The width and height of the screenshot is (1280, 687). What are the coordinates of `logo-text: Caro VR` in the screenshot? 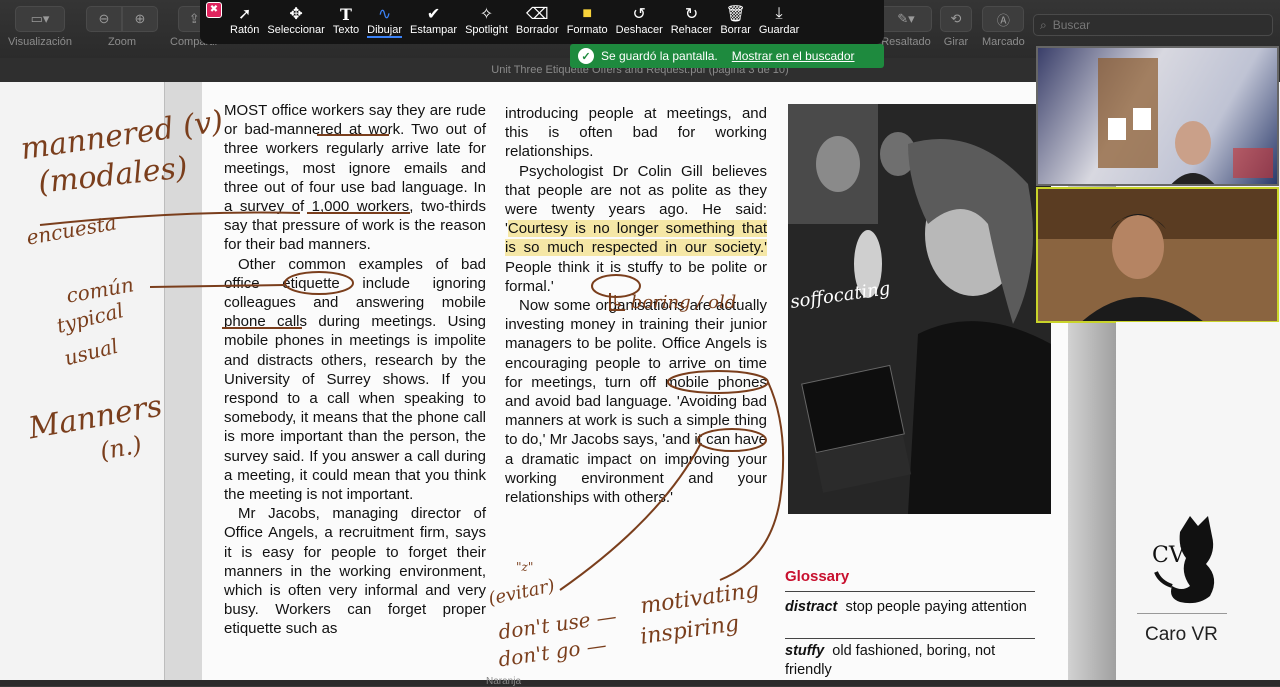 It's located at (1181, 634).